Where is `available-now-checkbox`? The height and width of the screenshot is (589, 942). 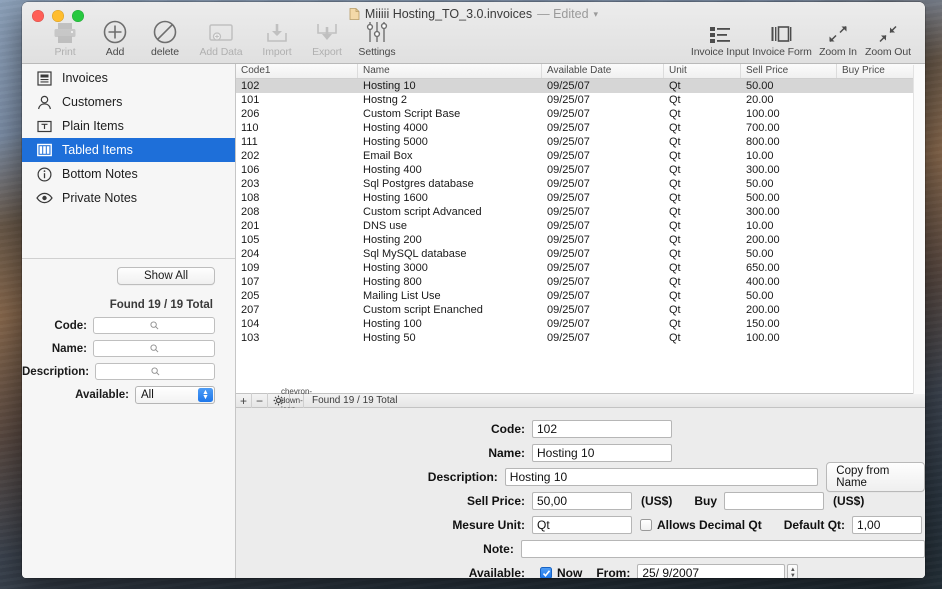 available-now-checkbox is located at coordinates (546, 572).